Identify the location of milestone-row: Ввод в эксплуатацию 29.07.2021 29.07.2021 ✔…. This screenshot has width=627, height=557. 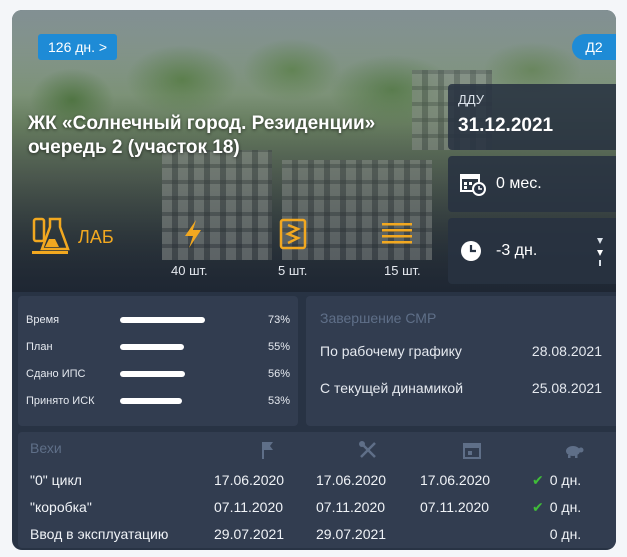
(317, 538).